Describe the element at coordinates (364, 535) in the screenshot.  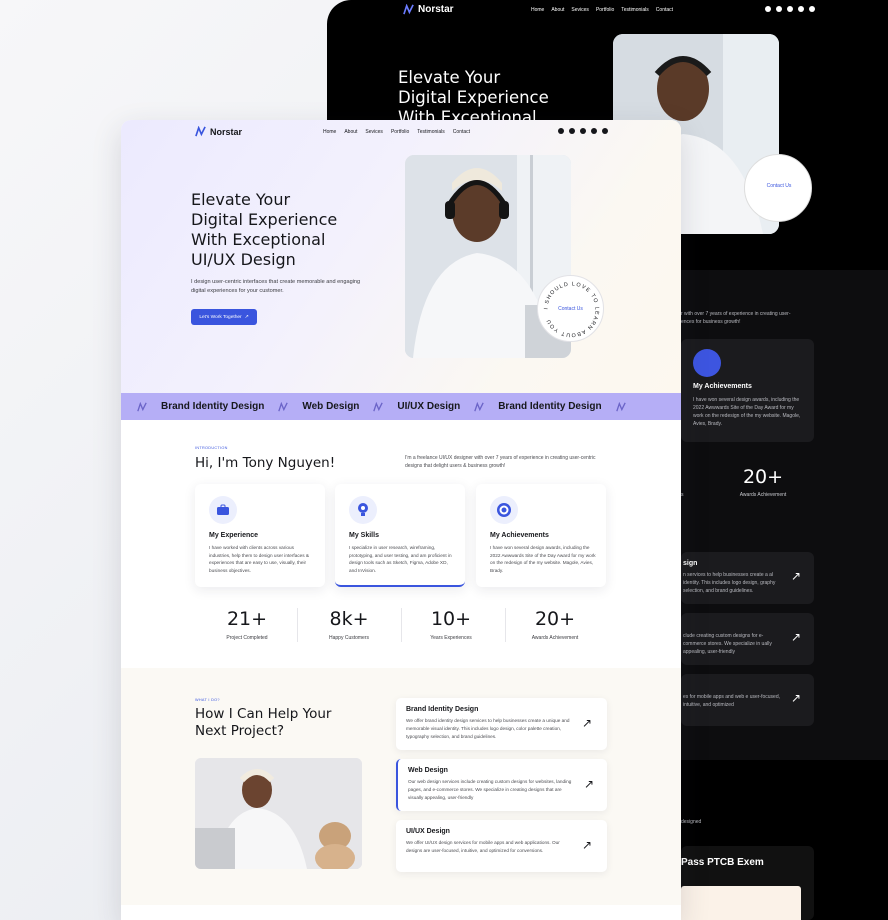
I see `feature-title: My Skills` at that location.